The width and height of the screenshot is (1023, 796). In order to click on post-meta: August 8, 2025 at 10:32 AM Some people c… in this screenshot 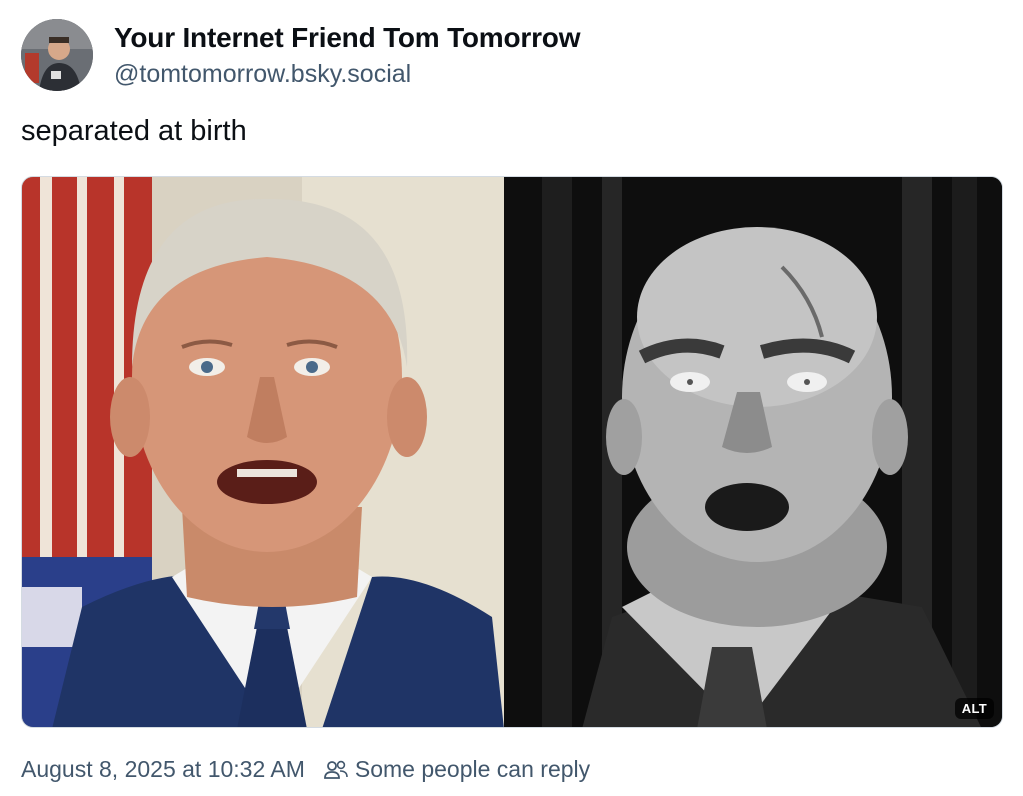, I will do `click(305, 769)`.